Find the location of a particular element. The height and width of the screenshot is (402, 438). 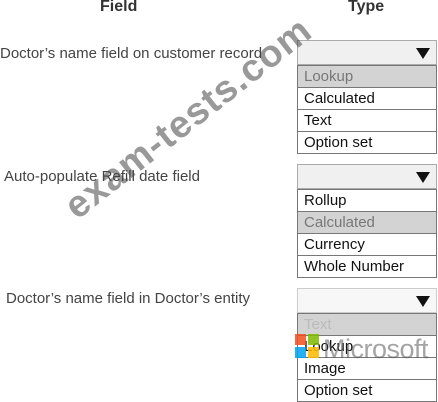

type-dropdown-doctor-name-customer: Lookup Calculated Text Option set is located at coordinates (367, 97).